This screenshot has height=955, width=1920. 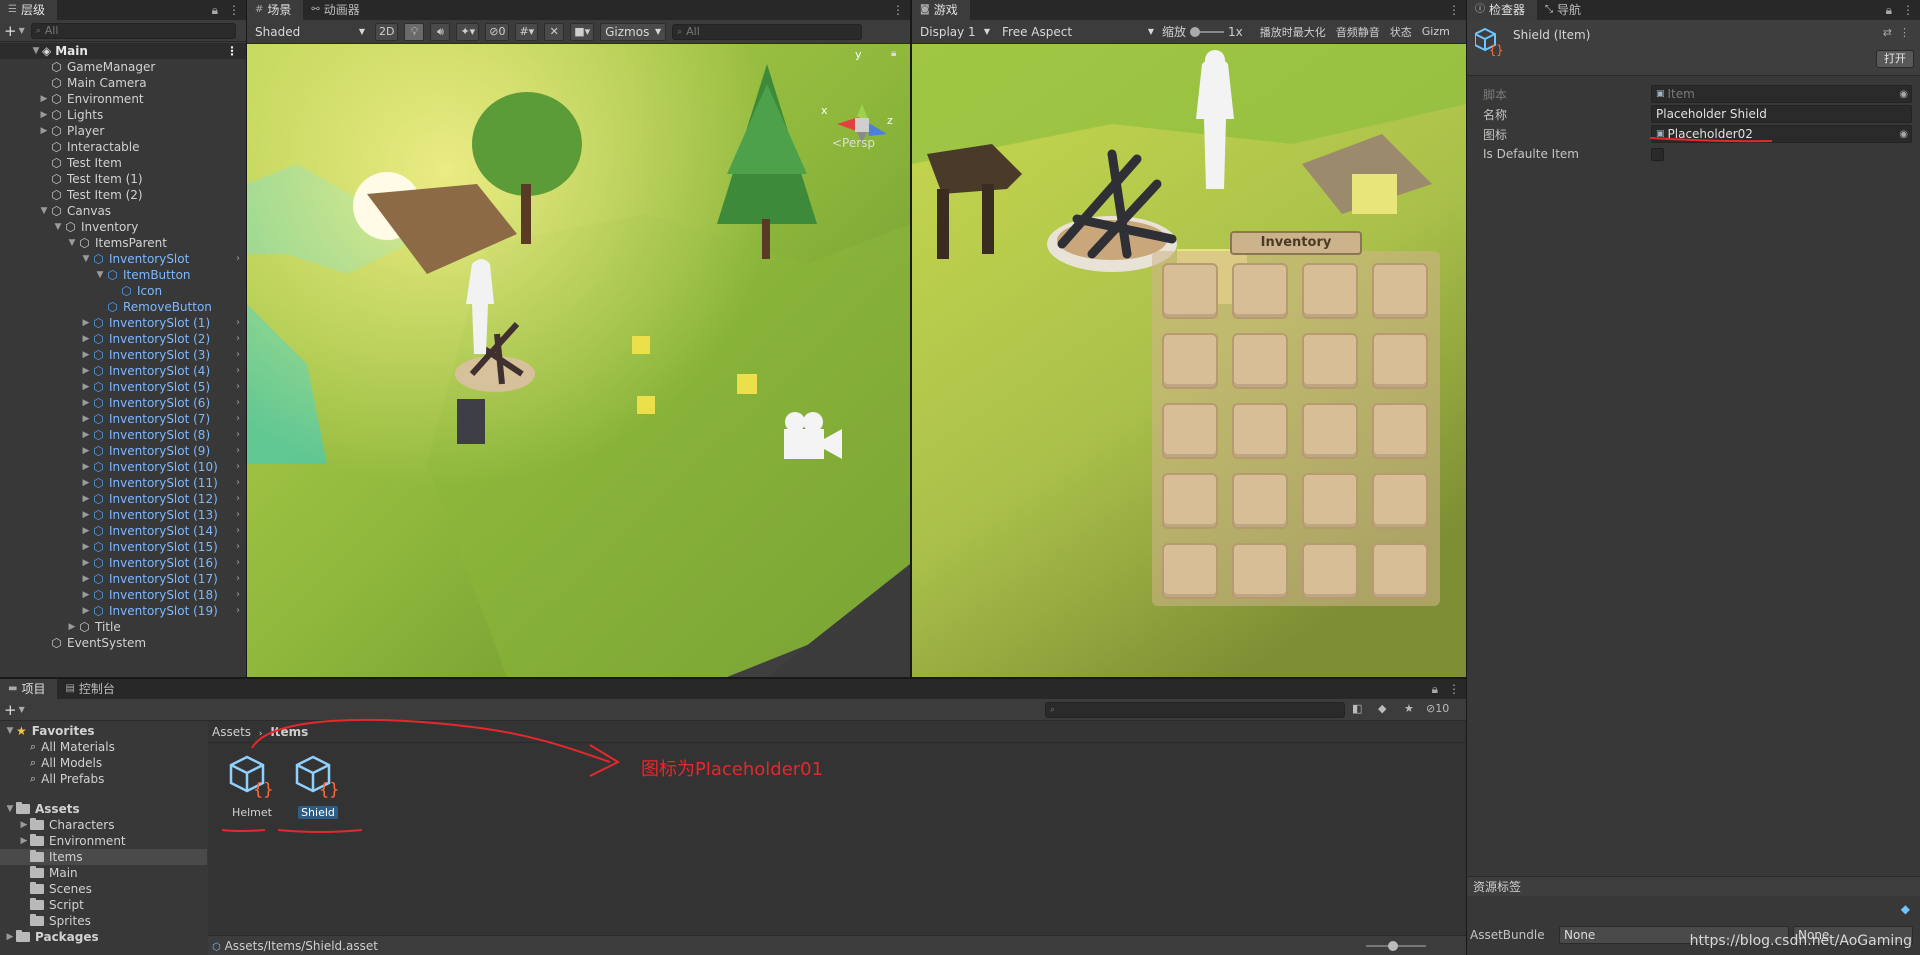 What do you see at coordinates (123, 483) in the screenshot?
I see `hierarchy-item: ▶ ⬡ InventorySlot (11) ›` at bounding box center [123, 483].